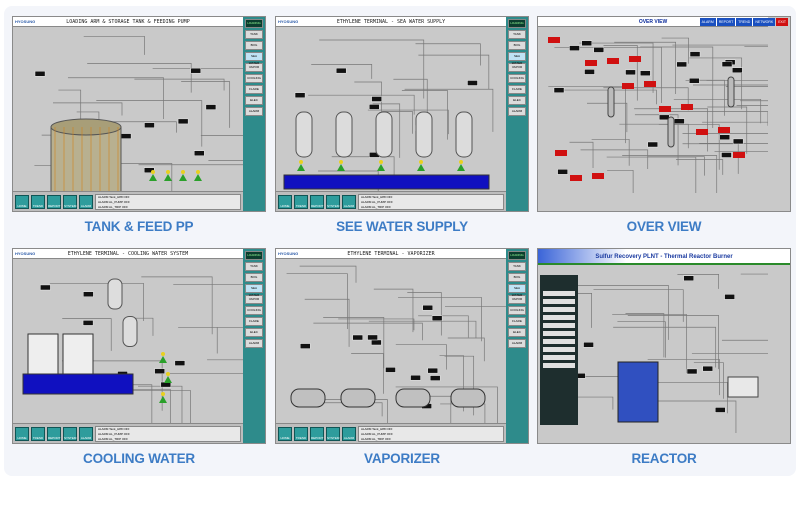  Describe the element at coordinates (743, 387) in the screenshot. I see `reactor-vessel` at that location.